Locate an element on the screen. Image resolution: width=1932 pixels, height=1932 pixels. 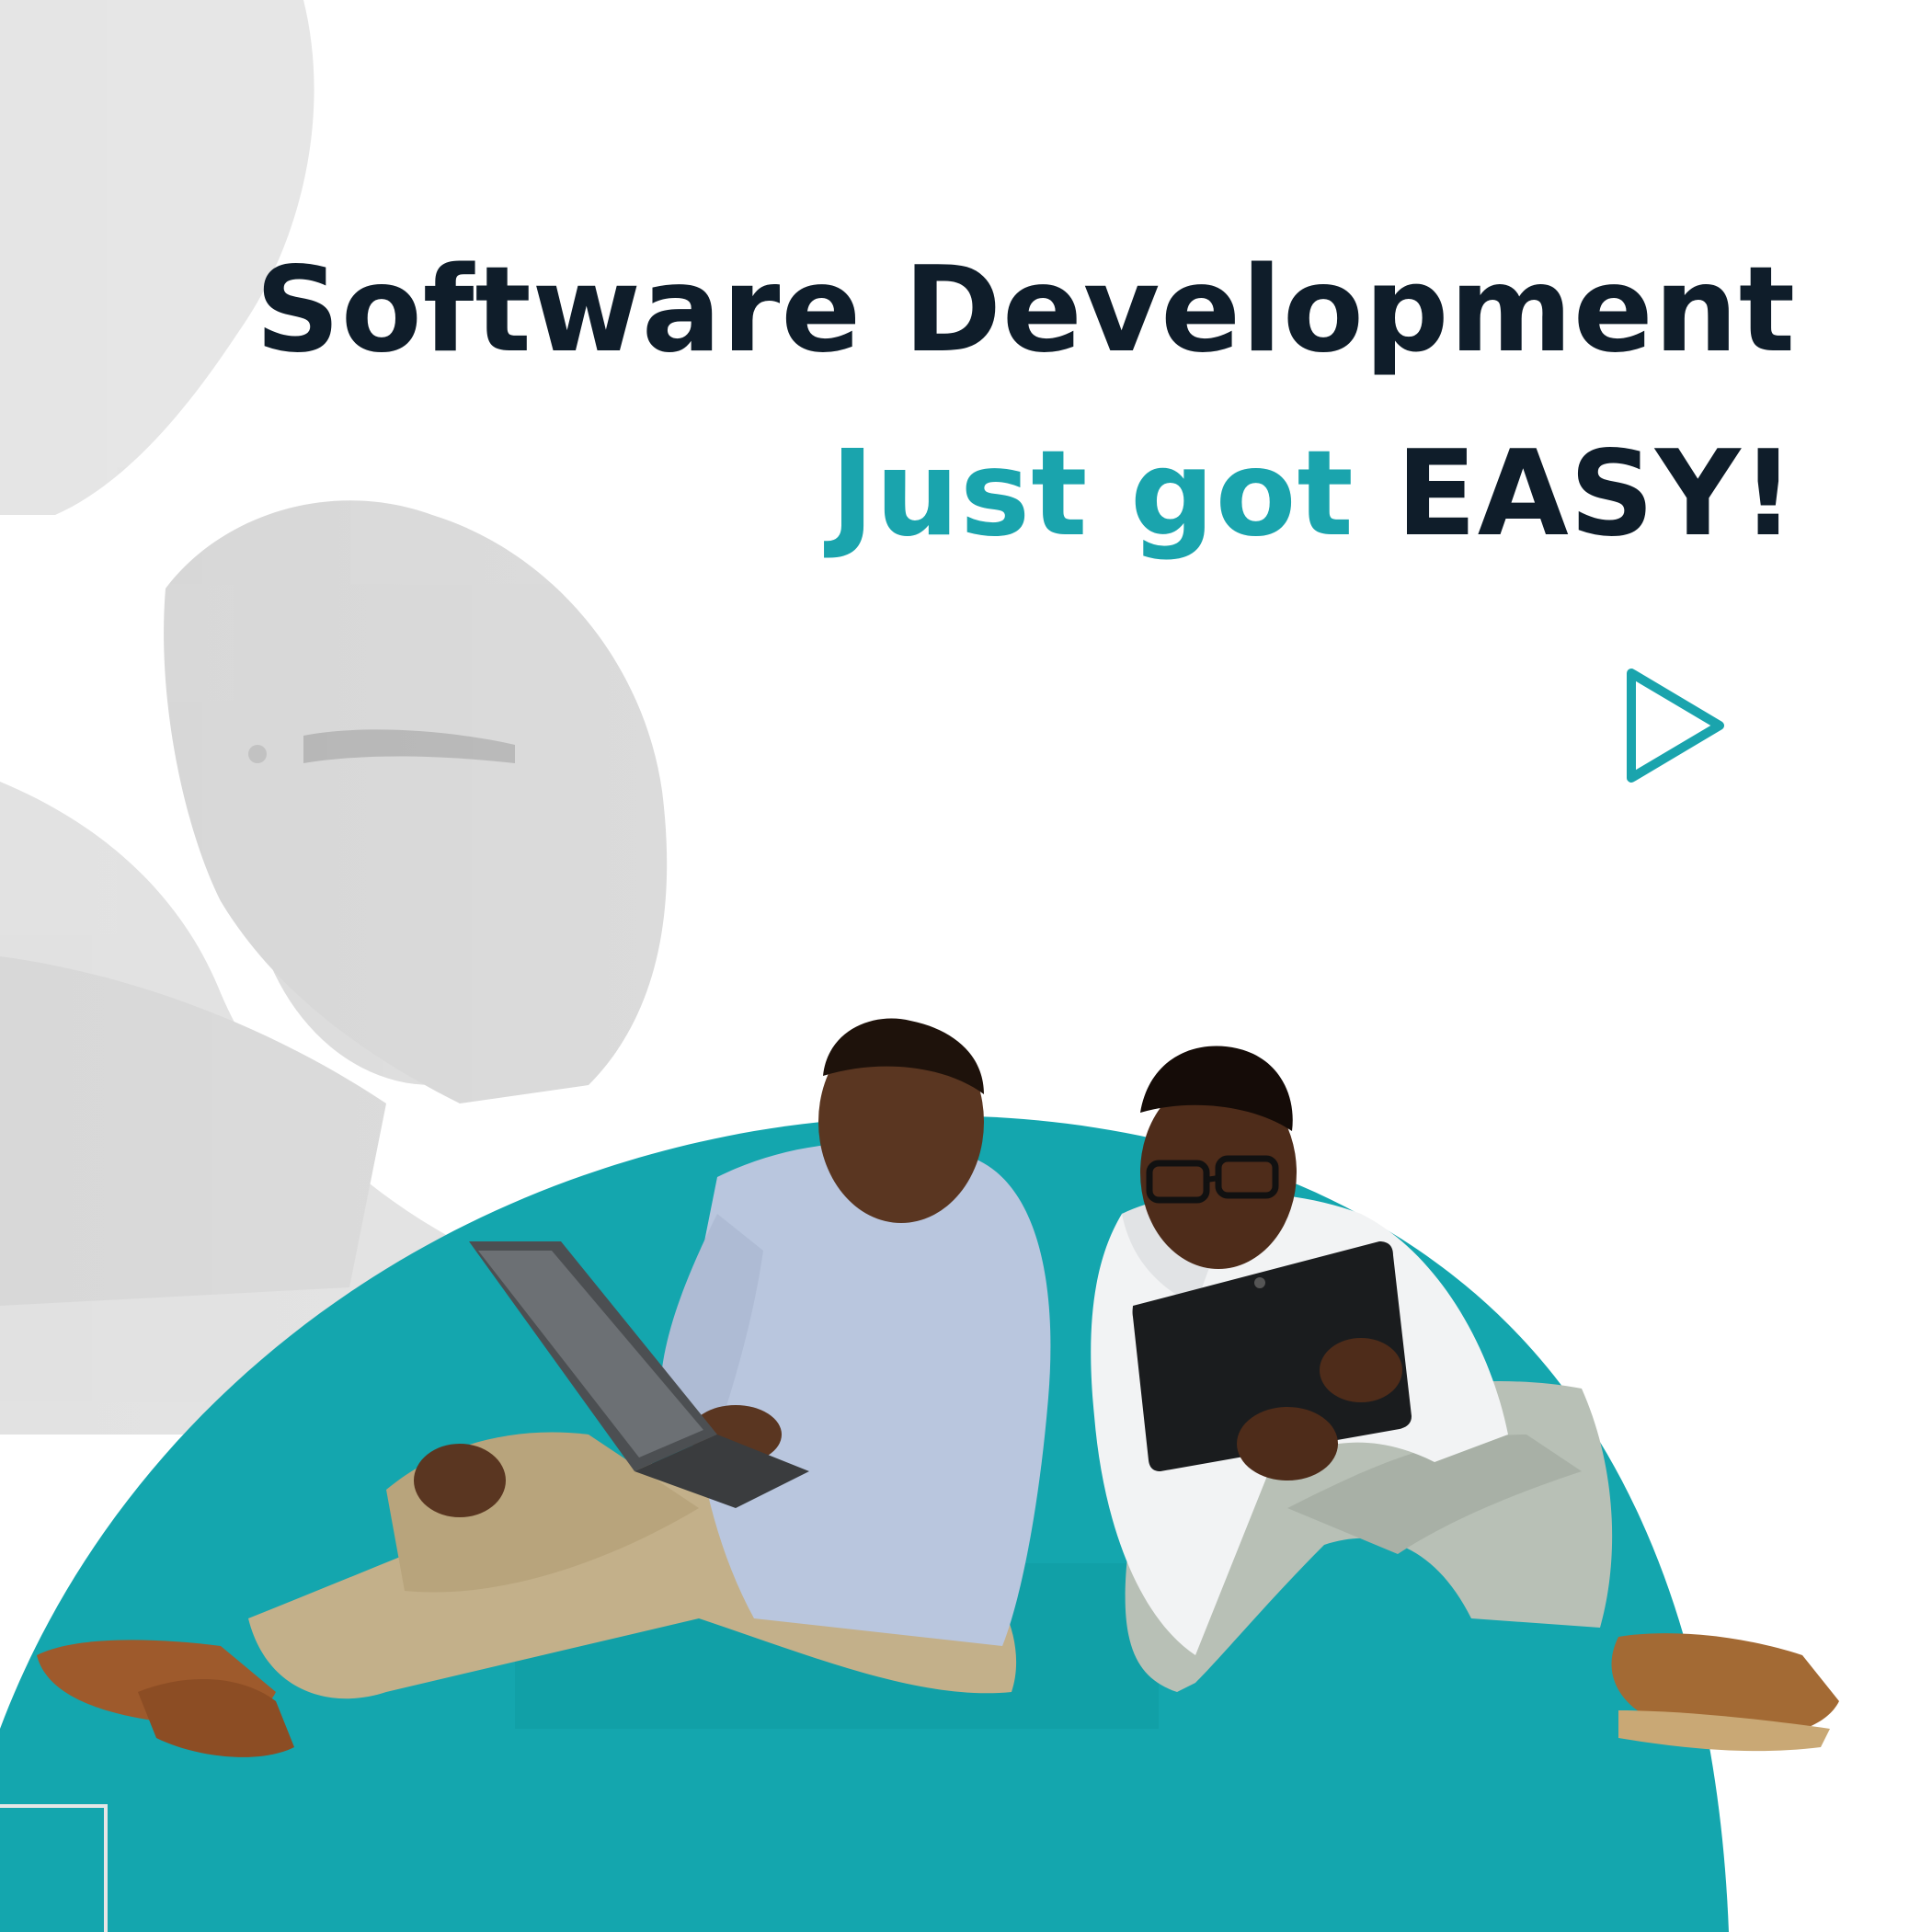
corner-frame-icon is located at coordinates (54, 1868).